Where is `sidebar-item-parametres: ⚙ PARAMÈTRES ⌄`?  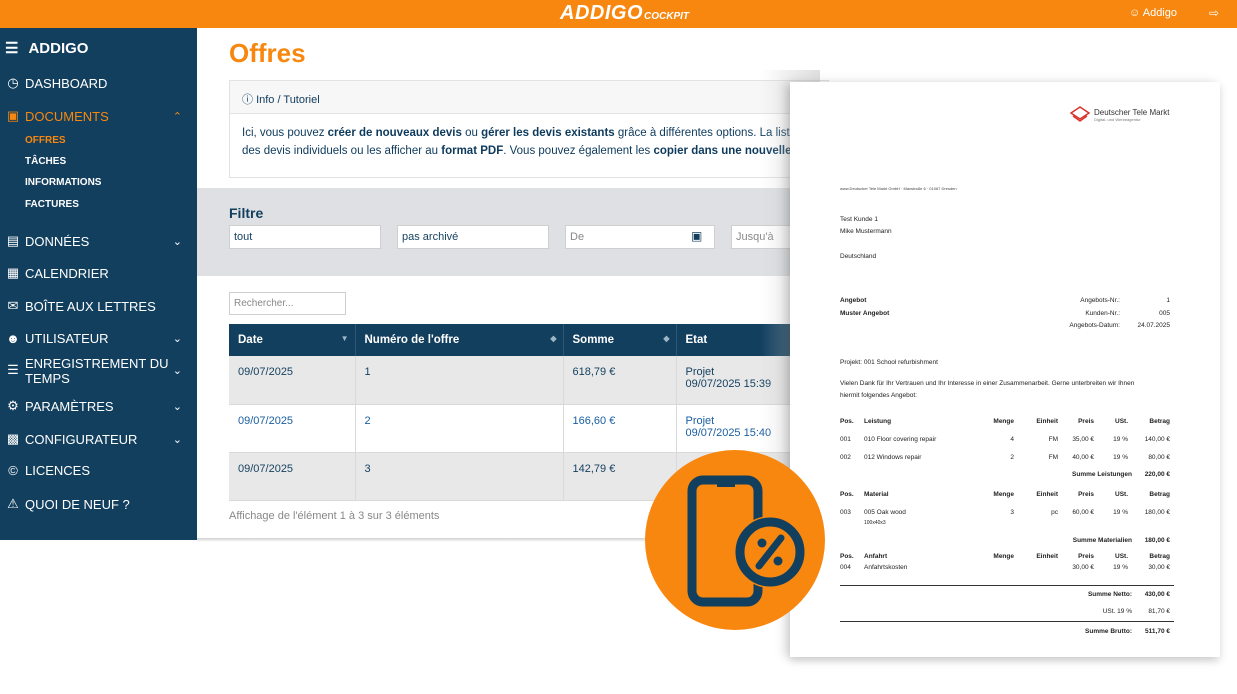
sidebar-item-parametres: ⚙ PARAMÈTRES ⌄ is located at coordinates (97, 406).